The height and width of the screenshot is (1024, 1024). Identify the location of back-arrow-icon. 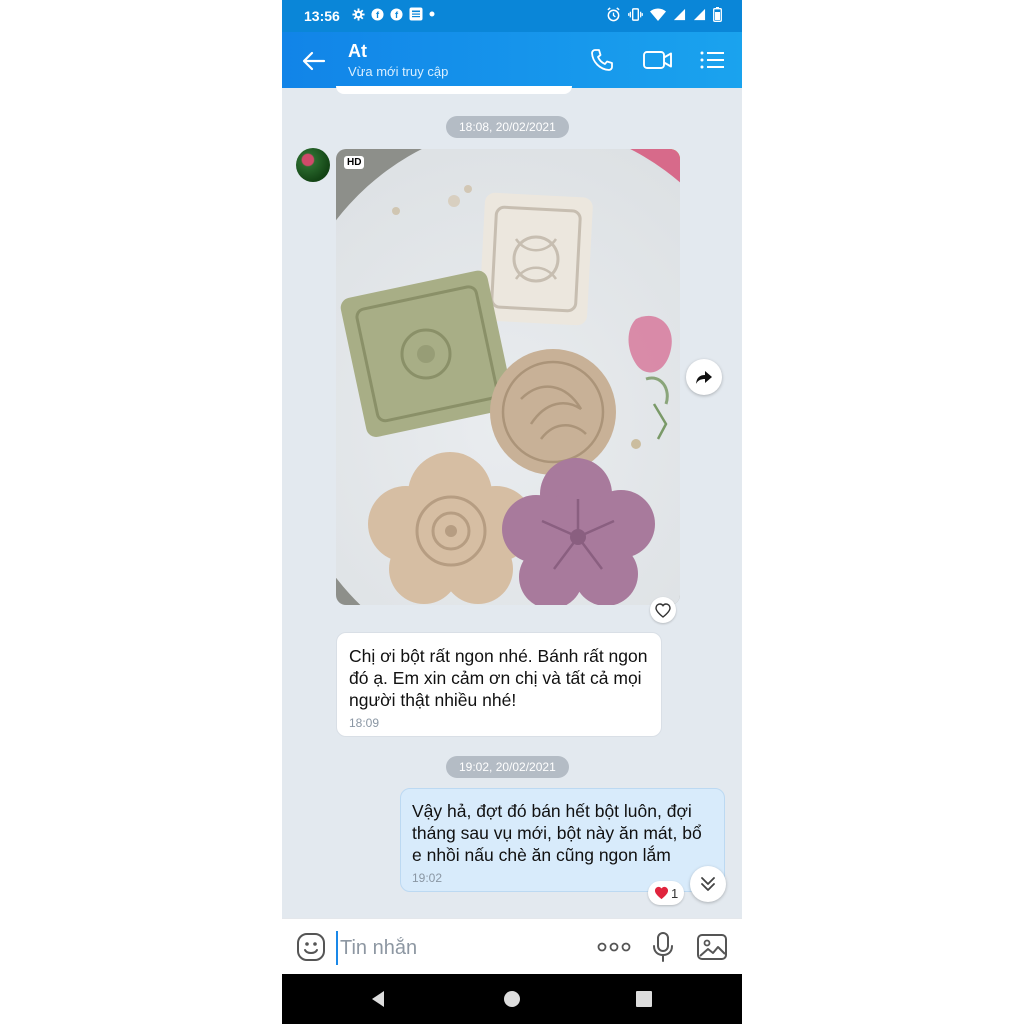
(314, 61).